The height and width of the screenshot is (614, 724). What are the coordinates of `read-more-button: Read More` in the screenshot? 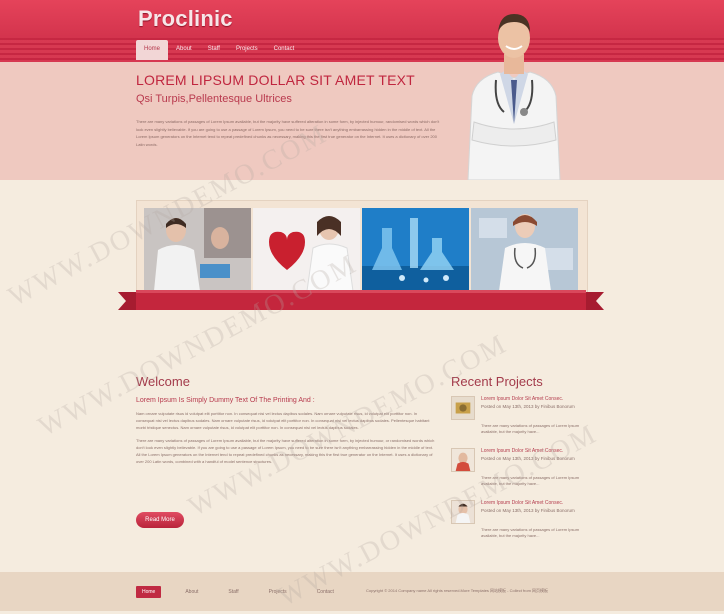 It's located at (160, 520).